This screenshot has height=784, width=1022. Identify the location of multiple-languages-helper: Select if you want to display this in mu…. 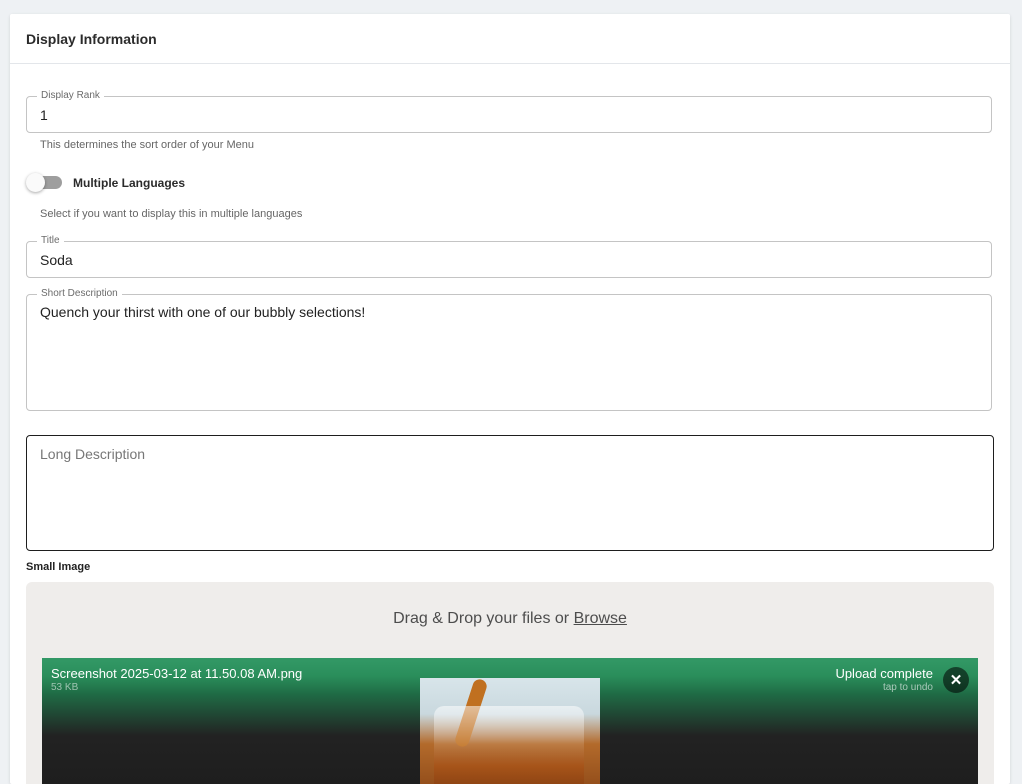
(171, 214).